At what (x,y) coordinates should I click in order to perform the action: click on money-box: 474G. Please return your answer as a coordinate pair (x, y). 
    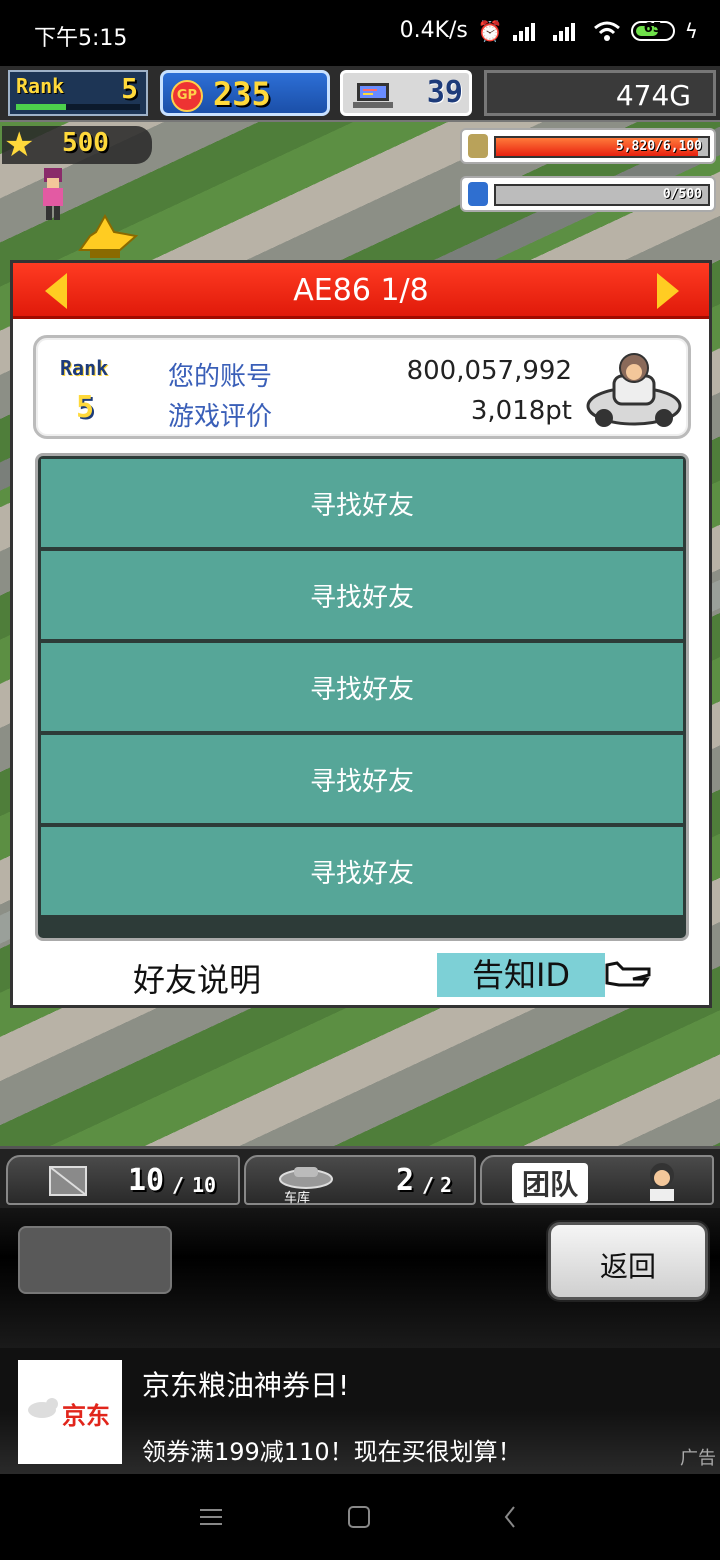
    Looking at the image, I should click on (600, 93).